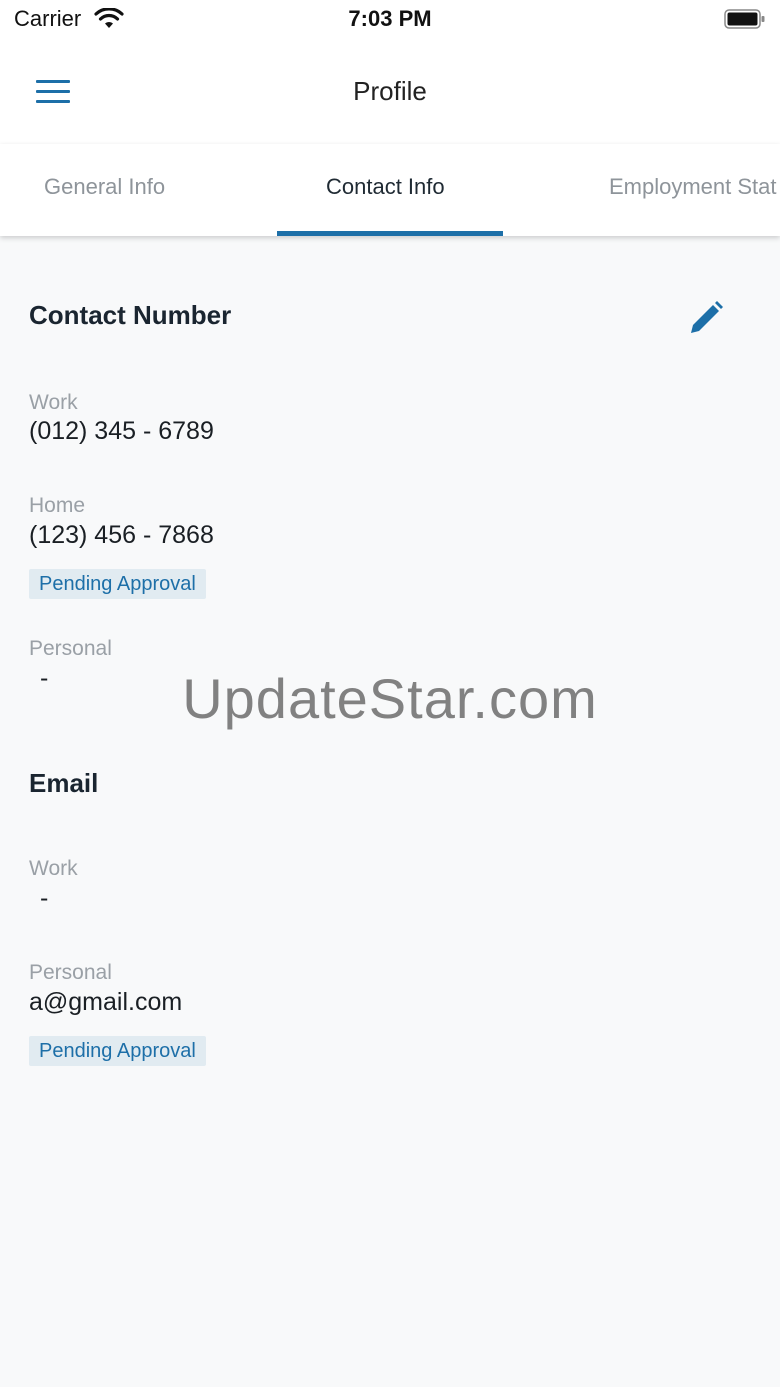 This screenshot has height=1387, width=780. I want to click on personal-email-label: Personal, so click(70, 972).